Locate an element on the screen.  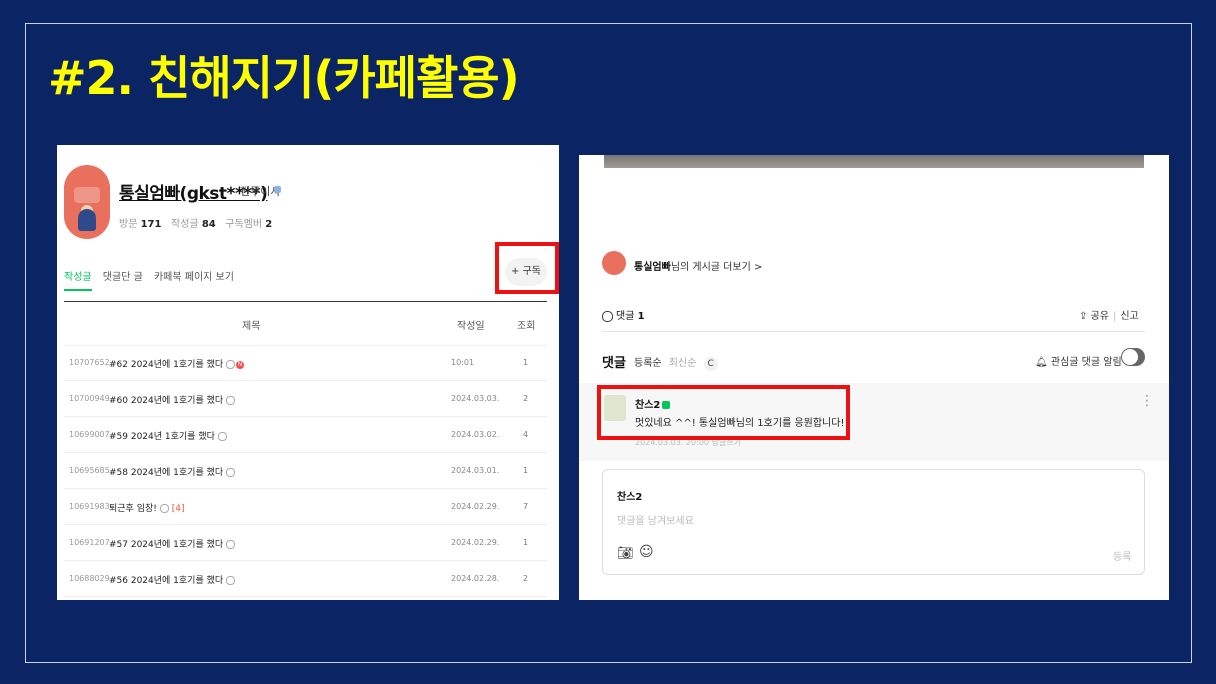
comment-bubble-icon is located at coordinates (607, 316).